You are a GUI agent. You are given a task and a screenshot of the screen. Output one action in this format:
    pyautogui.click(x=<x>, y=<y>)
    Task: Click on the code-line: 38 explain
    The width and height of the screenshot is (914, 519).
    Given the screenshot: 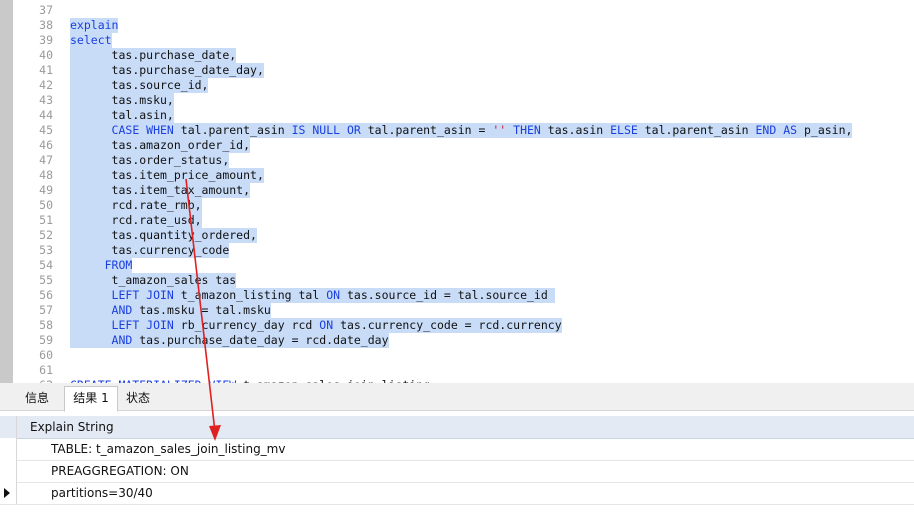 What is the action you would take?
    pyautogui.click(x=66, y=25)
    